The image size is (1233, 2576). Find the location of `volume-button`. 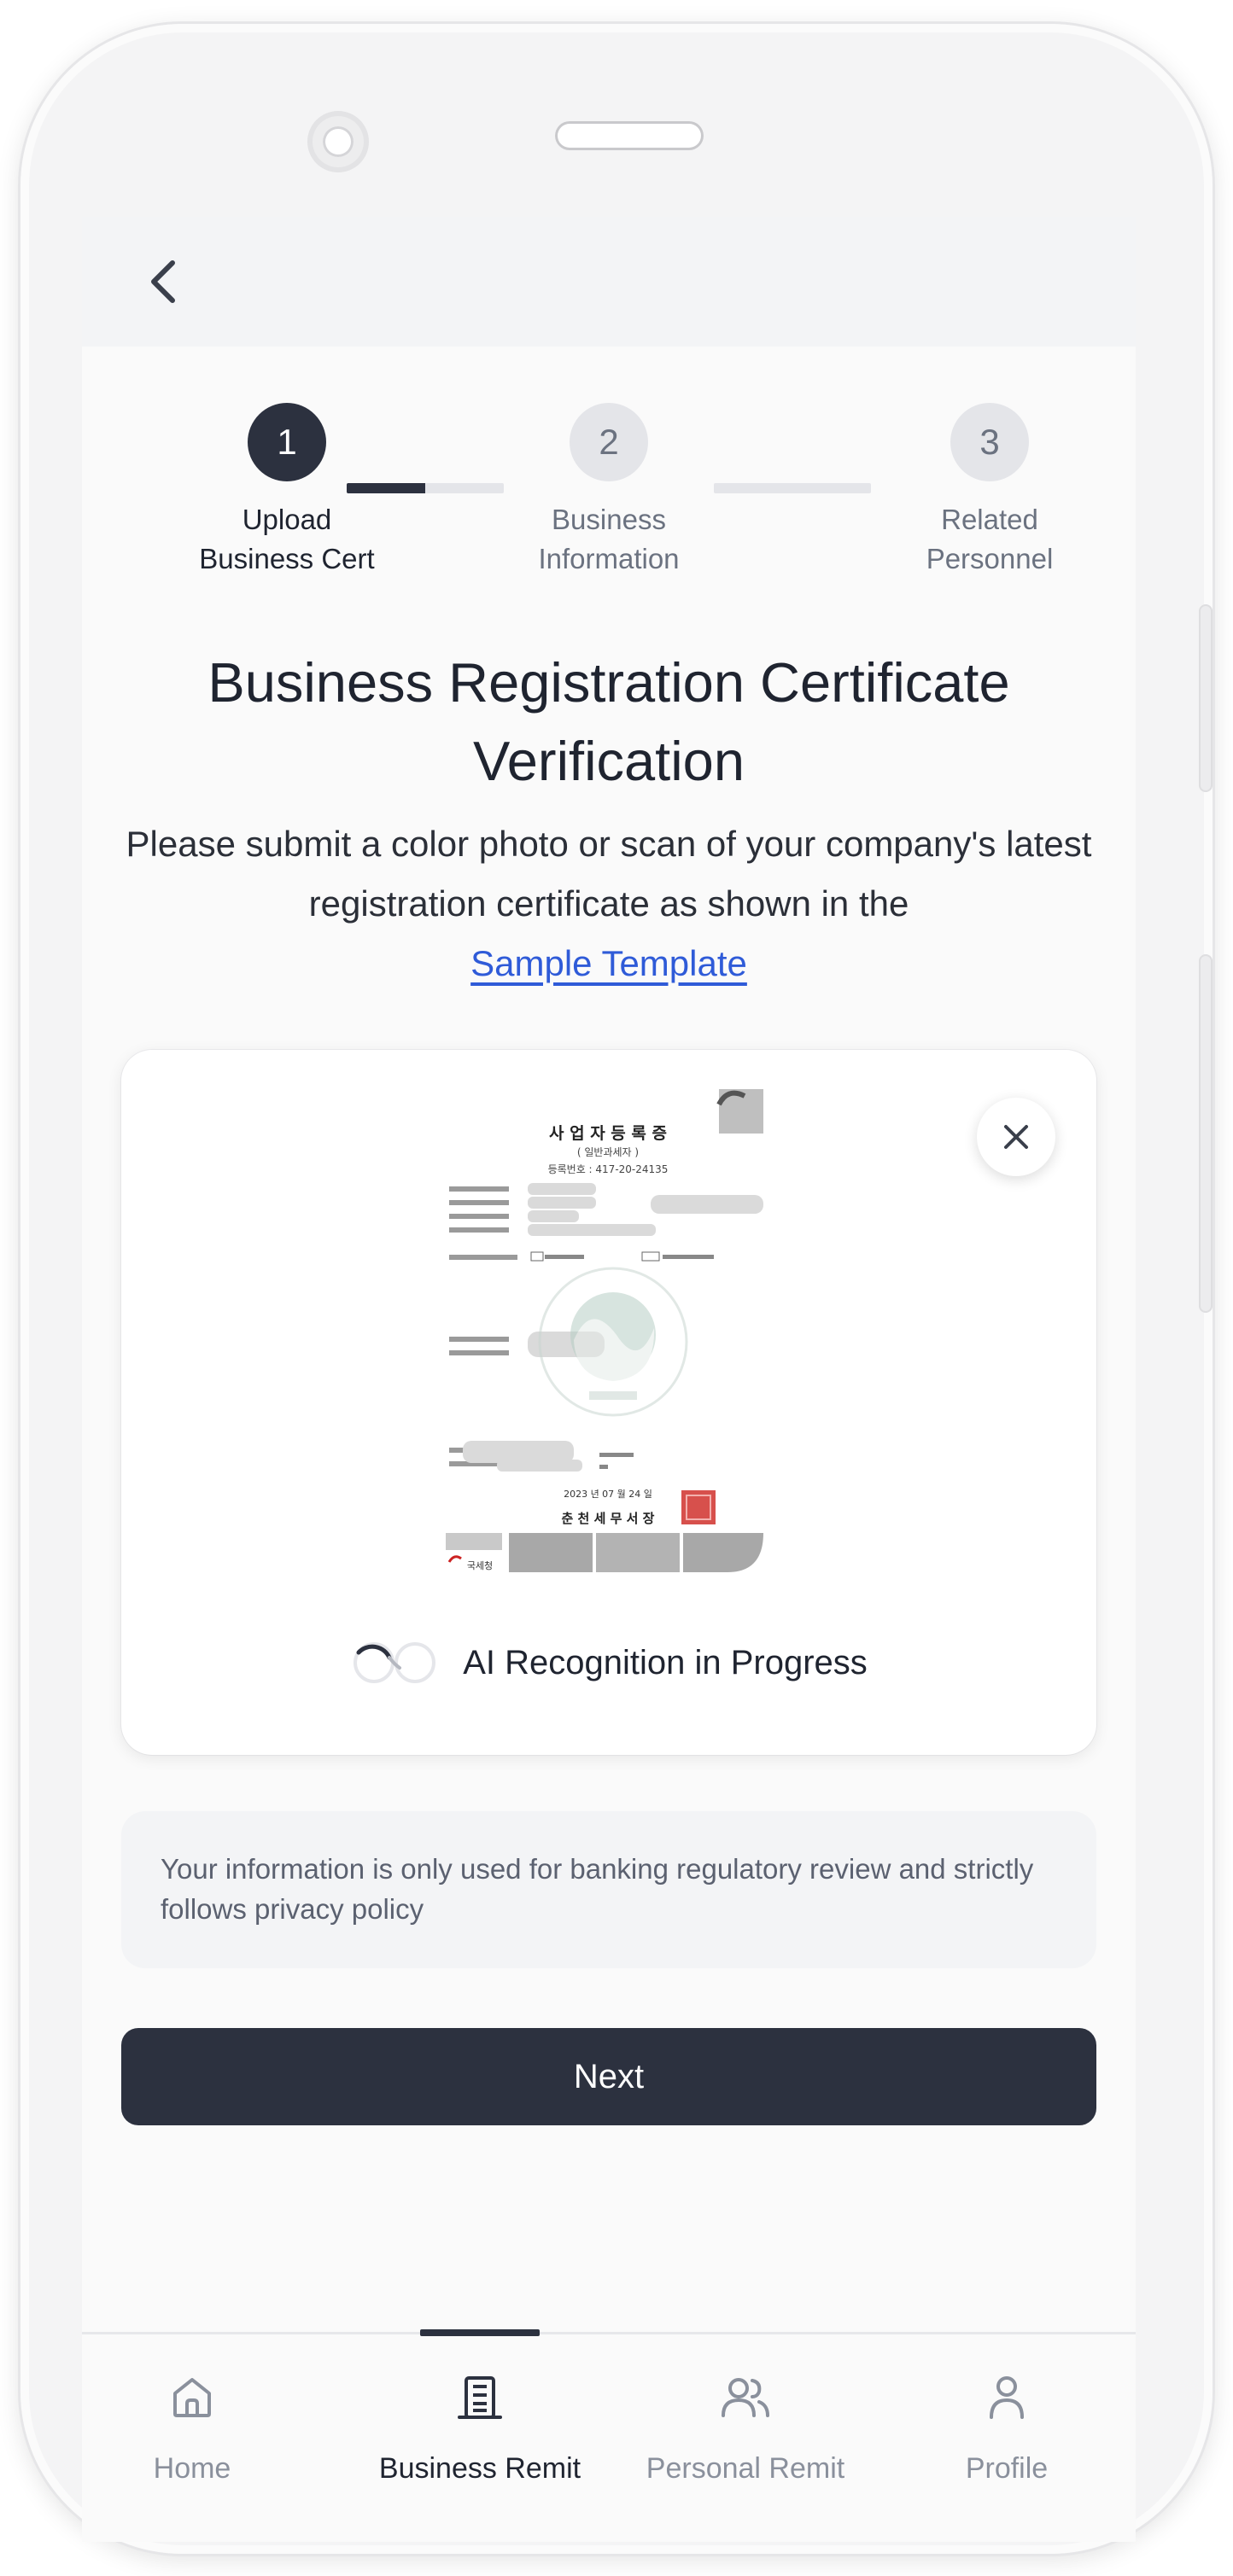

volume-button is located at coordinates (1206, 698).